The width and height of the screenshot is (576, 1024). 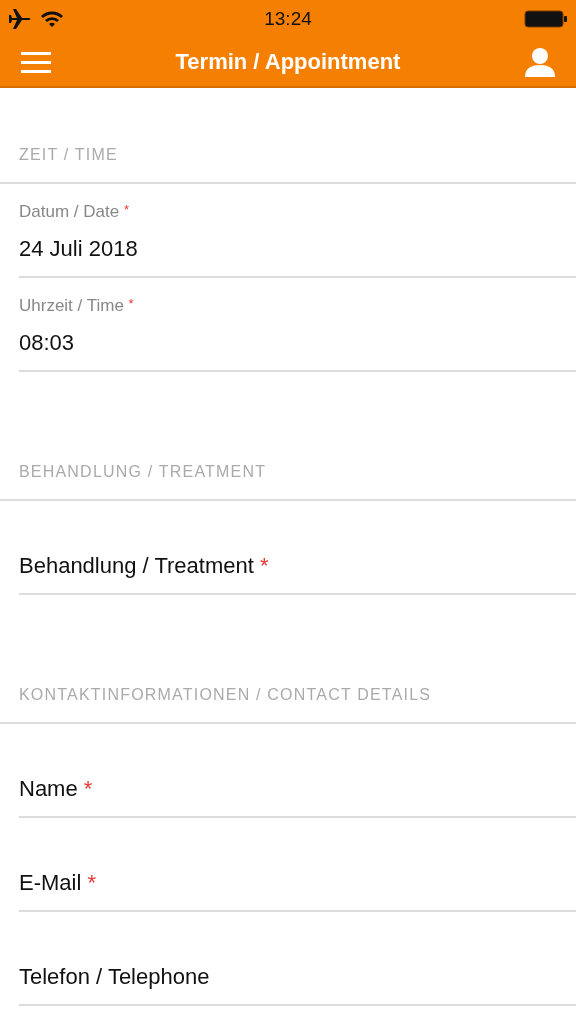 What do you see at coordinates (74, 212) in the screenshot?
I see `field-label: Datum / Date *` at bounding box center [74, 212].